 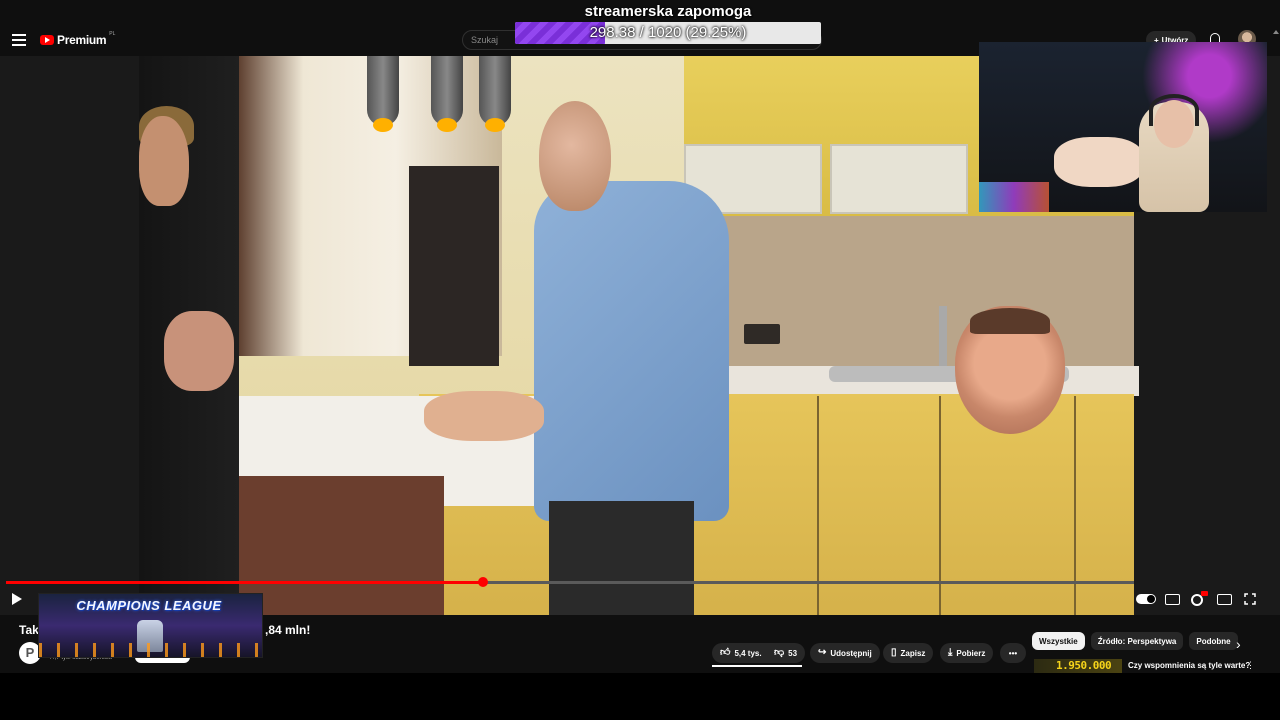 I want to click on kebab-menu-icon: ⋮, so click(x=1250, y=665).